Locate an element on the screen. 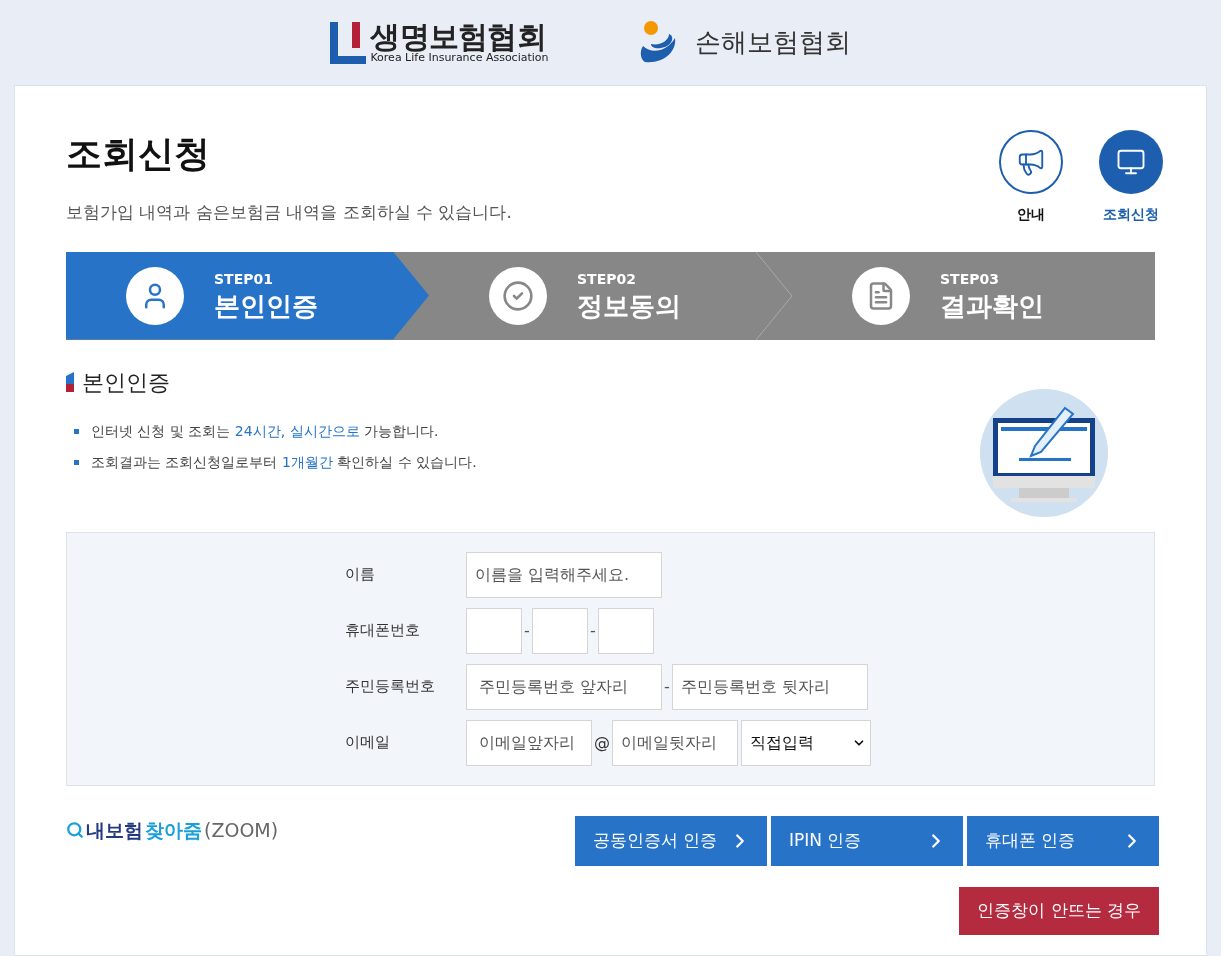 This screenshot has width=1221, height=956. search-icon is located at coordinates (75, 829).